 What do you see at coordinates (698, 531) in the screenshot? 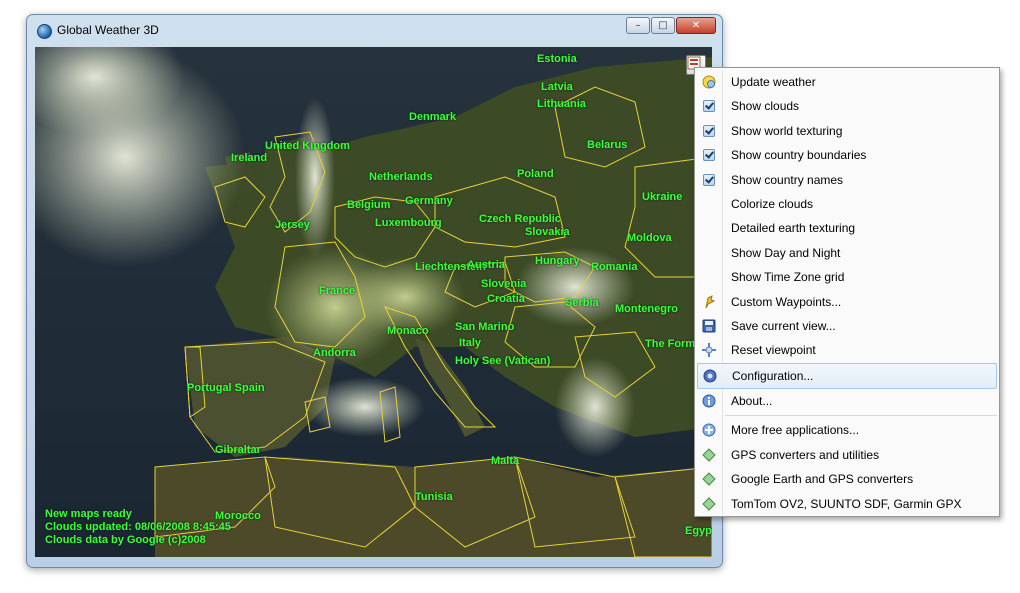
I see `country-label: Egypt` at bounding box center [698, 531].